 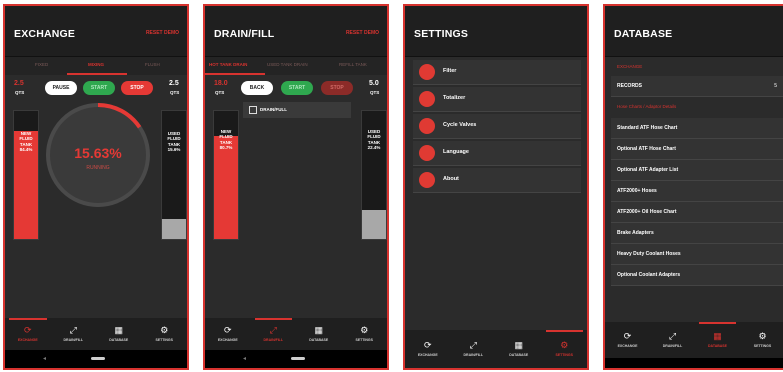 I want to click on settings-item-language: Language, so click(x=497, y=153).